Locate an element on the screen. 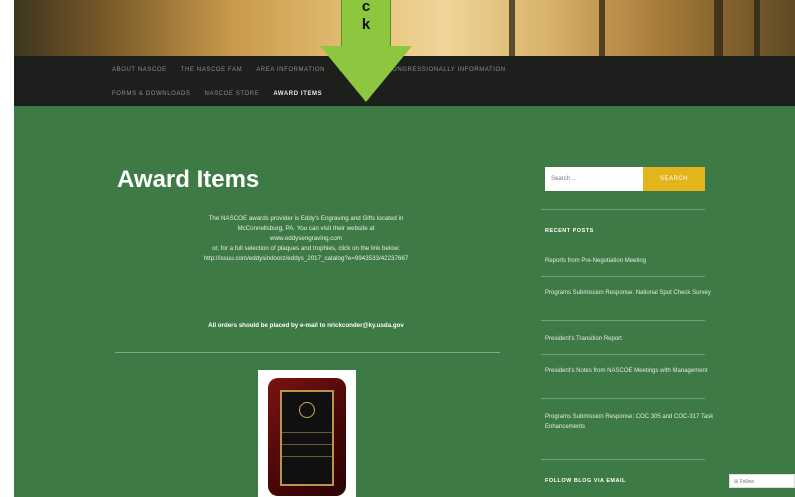  annotation-text: ck is located at coordinates (366, 17).